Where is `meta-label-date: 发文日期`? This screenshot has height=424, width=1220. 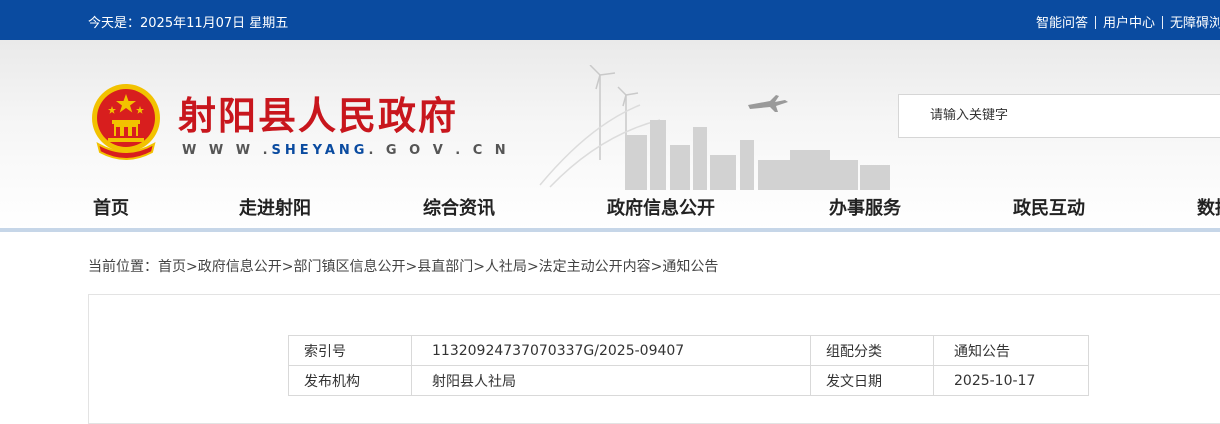 meta-label-date: 发文日期 is located at coordinates (872, 380).